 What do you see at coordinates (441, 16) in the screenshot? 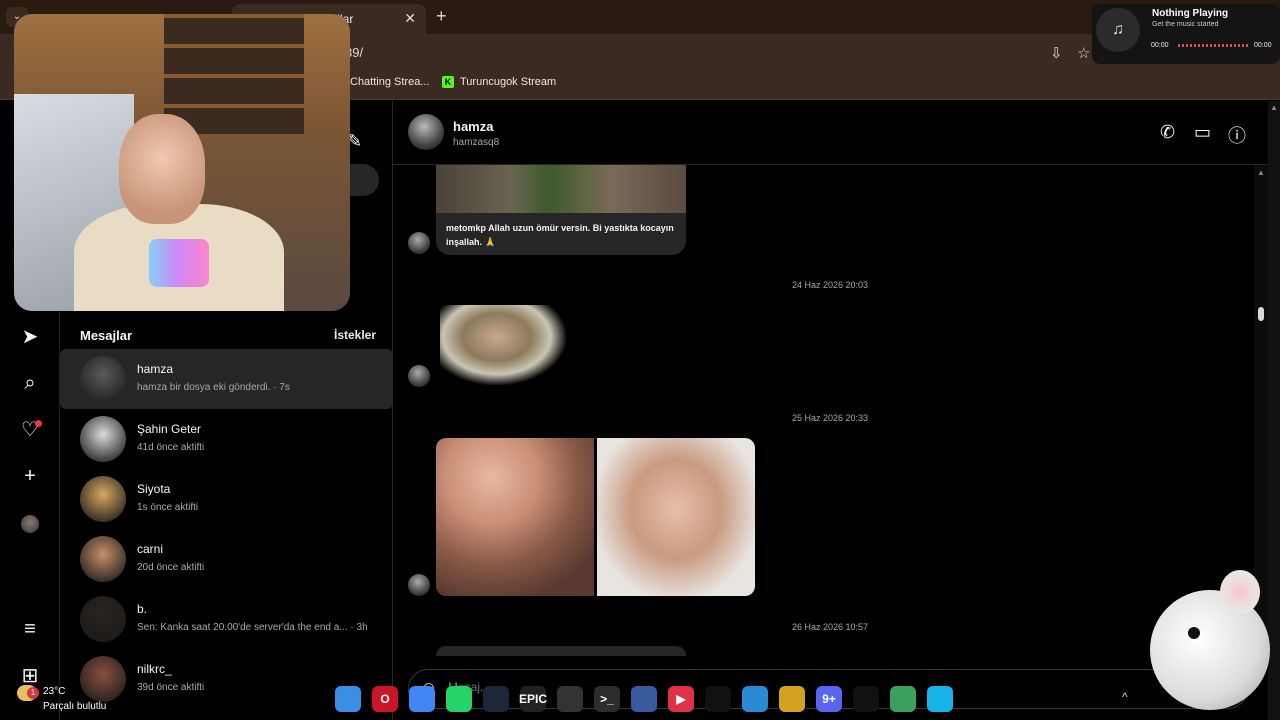
I see `new-tab-button: +` at bounding box center [441, 16].